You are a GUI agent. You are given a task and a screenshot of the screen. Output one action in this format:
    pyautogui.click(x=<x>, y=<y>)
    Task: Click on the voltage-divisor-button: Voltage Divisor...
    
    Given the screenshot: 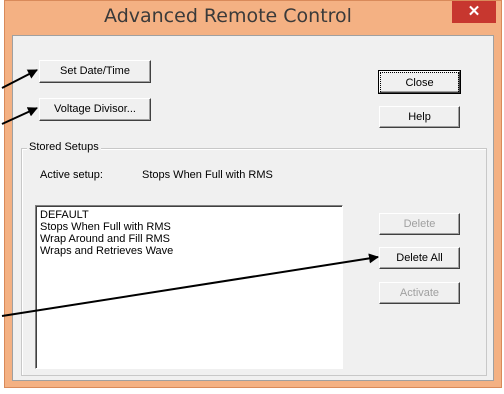 What is the action you would take?
    pyautogui.click(x=95, y=109)
    